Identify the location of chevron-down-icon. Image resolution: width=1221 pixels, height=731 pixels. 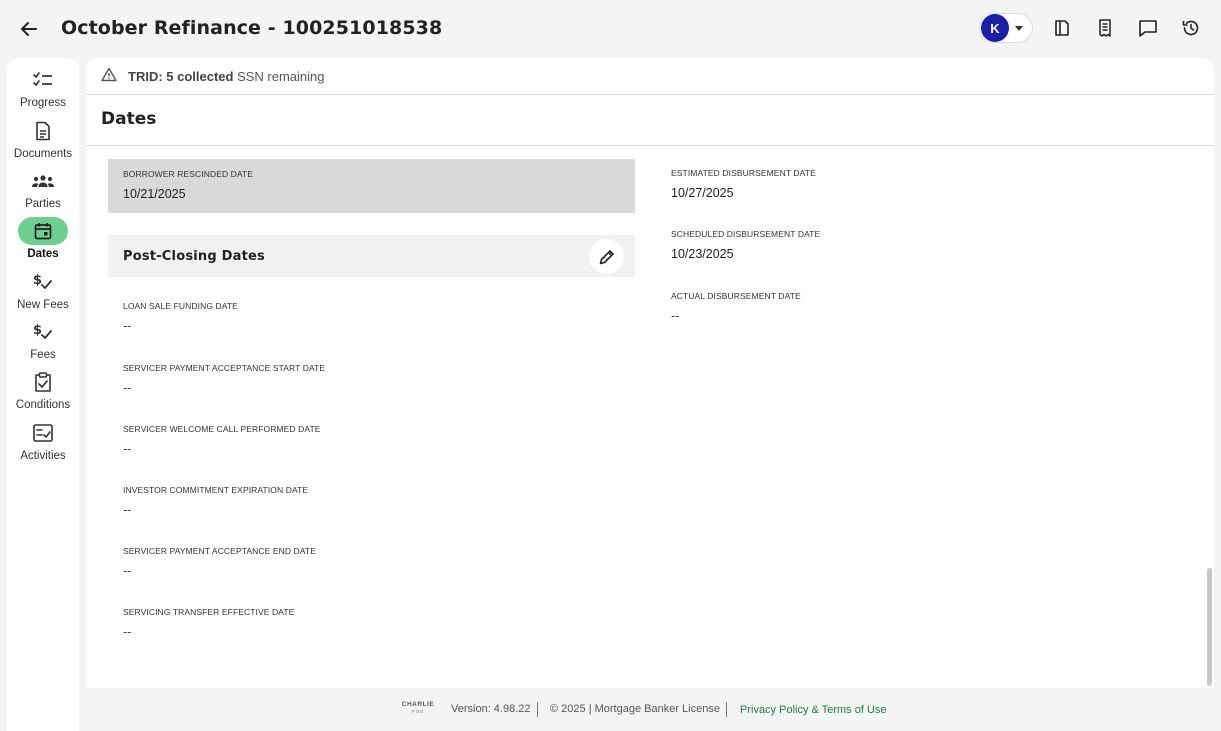
(1019, 28).